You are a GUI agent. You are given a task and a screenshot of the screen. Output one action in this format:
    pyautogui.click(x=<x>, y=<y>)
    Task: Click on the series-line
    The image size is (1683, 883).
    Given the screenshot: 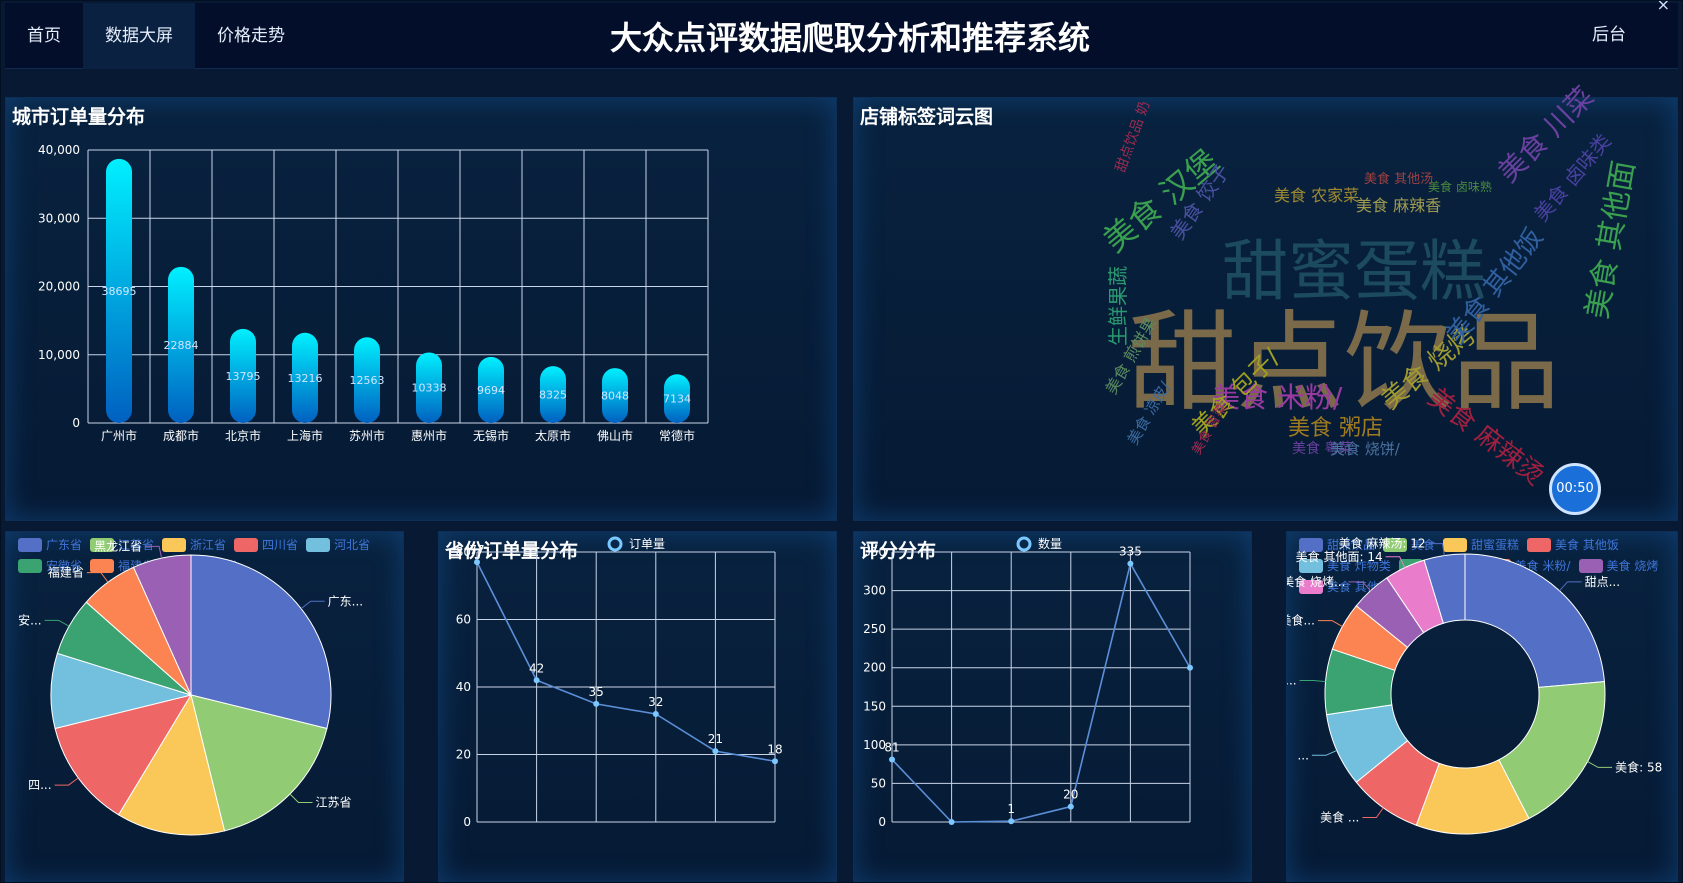 What is the action you would take?
    pyautogui.click(x=626, y=662)
    